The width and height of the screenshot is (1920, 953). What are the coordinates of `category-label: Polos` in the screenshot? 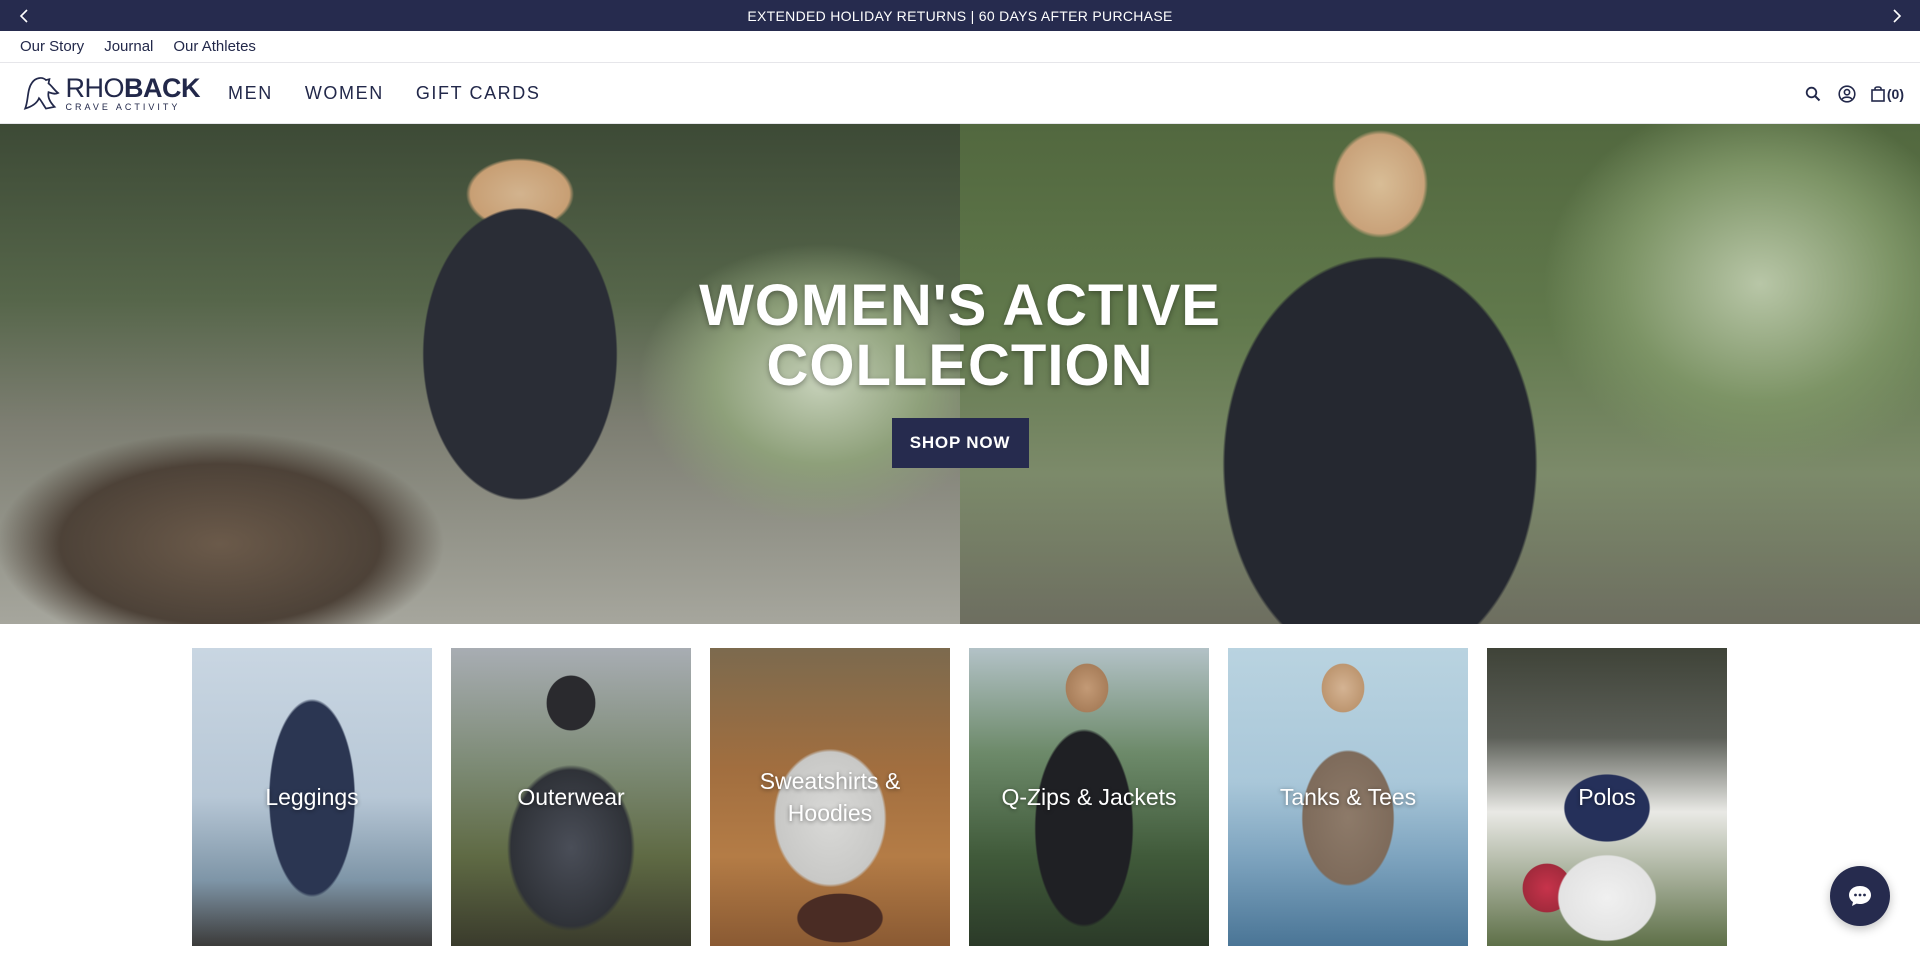 It's located at (1607, 797).